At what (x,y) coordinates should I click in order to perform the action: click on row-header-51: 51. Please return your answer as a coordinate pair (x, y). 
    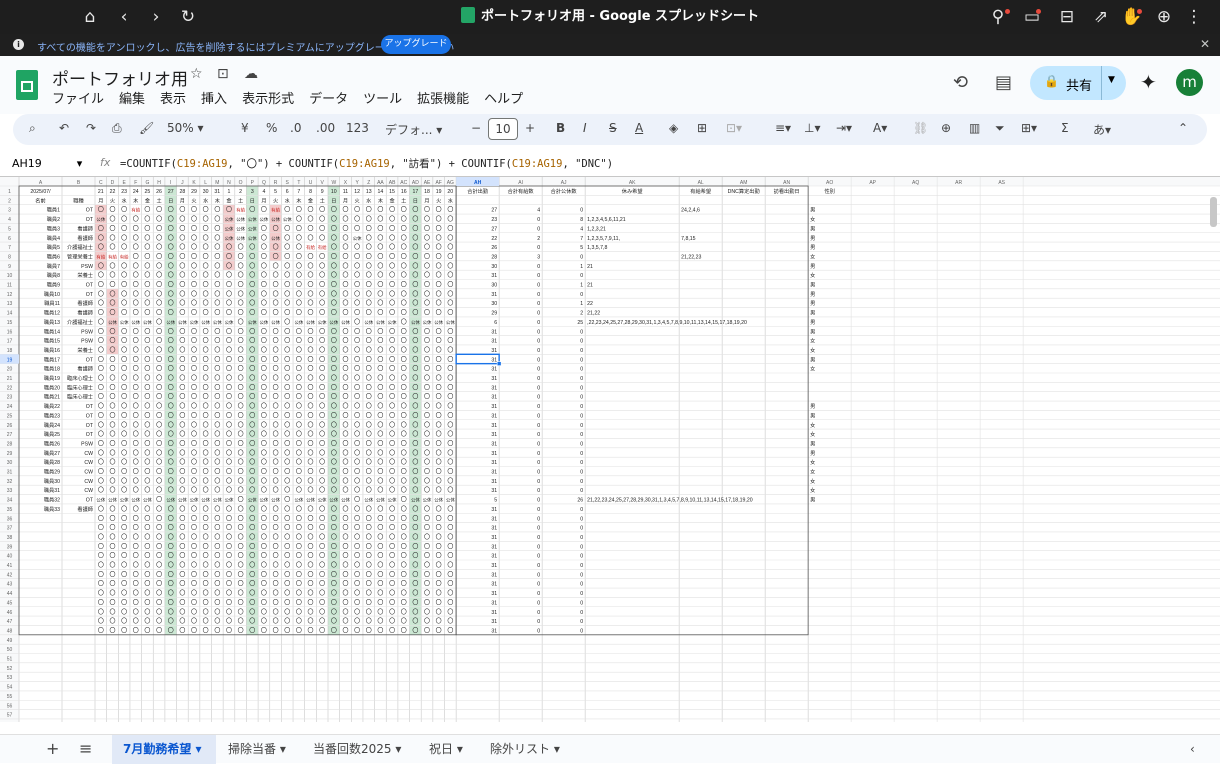
    Looking at the image, I should click on (10, 660).